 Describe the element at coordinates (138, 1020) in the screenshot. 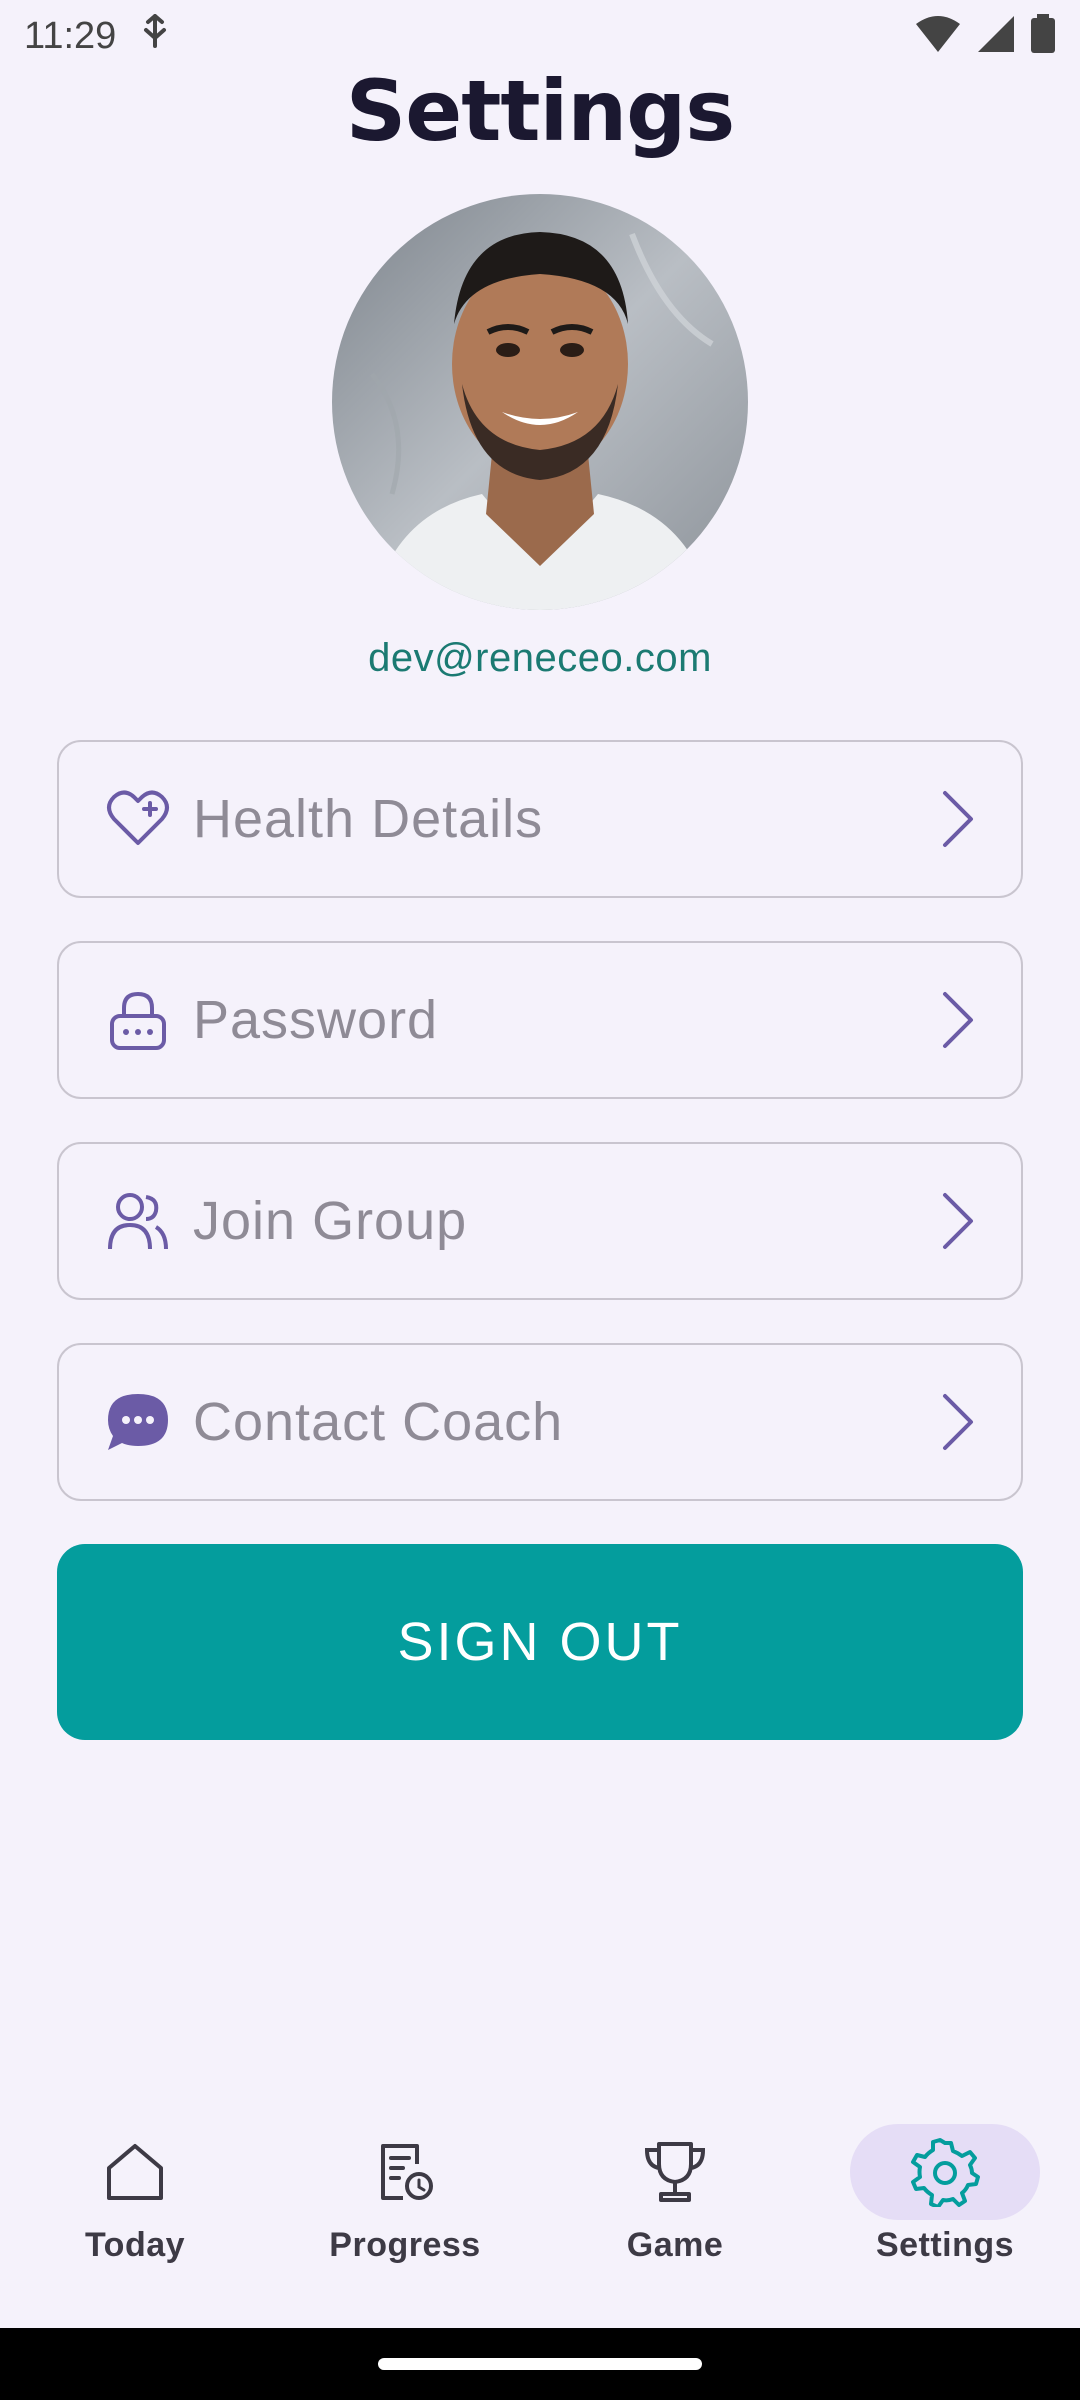

I see `lock-icon` at that location.